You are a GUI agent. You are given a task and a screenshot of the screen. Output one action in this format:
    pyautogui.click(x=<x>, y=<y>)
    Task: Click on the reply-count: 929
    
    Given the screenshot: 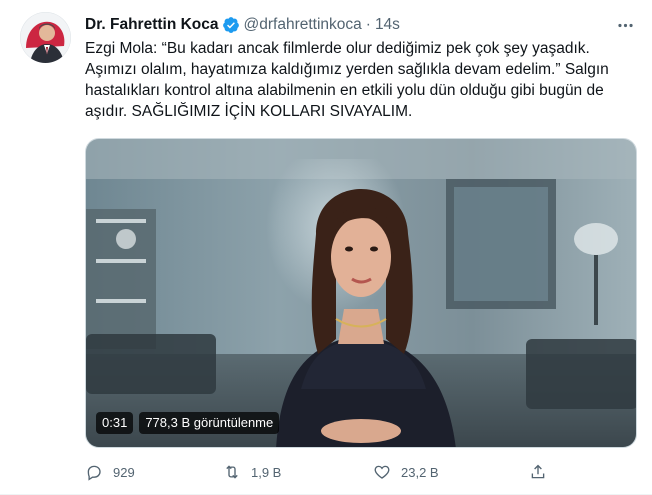 What is the action you would take?
    pyautogui.click(x=124, y=472)
    